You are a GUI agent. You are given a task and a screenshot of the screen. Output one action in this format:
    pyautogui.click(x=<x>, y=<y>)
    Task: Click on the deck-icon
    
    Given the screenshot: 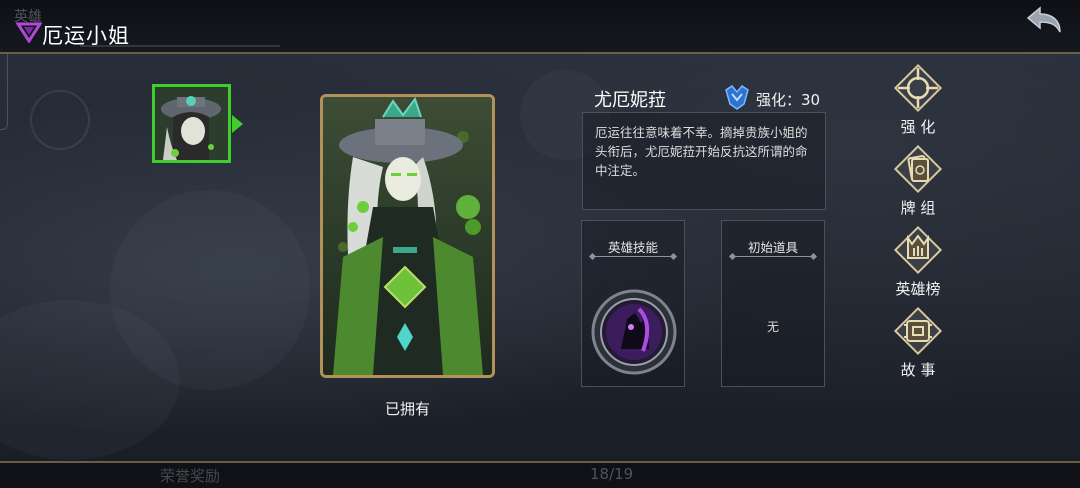 What is the action you would take?
    pyautogui.click(x=918, y=169)
    